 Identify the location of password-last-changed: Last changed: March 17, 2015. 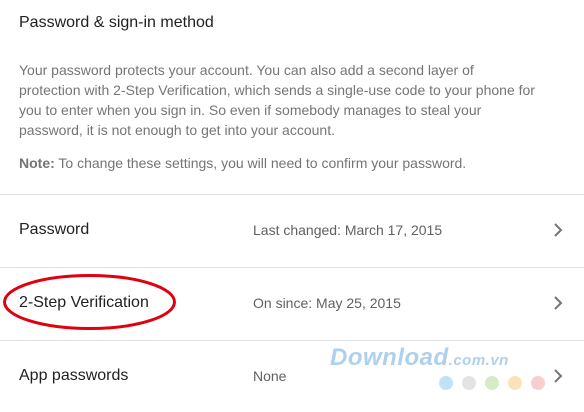
(348, 230).